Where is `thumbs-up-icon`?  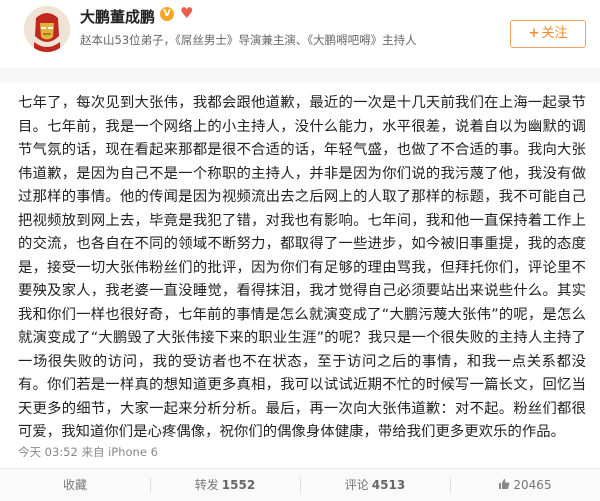
thumbs-up-icon is located at coordinates (504, 484).